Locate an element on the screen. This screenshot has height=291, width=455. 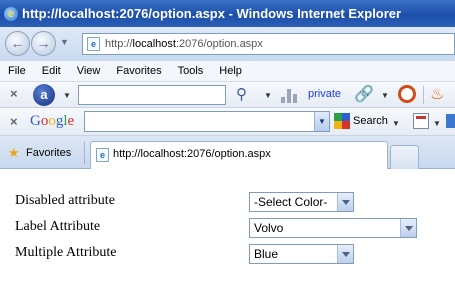
menu-view: View is located at coordinates (89, 71).